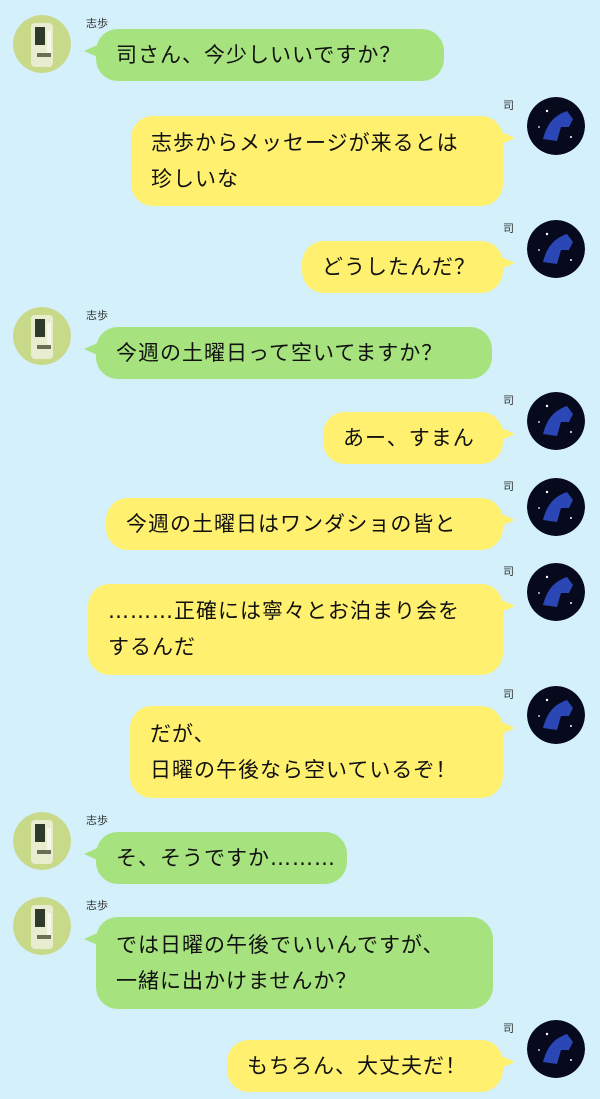  Describe the element at coordinates (301, 629) in the screenshot. I see `message-bubble: ………正確には寧々とお泊まり会を するんだ` at that location.